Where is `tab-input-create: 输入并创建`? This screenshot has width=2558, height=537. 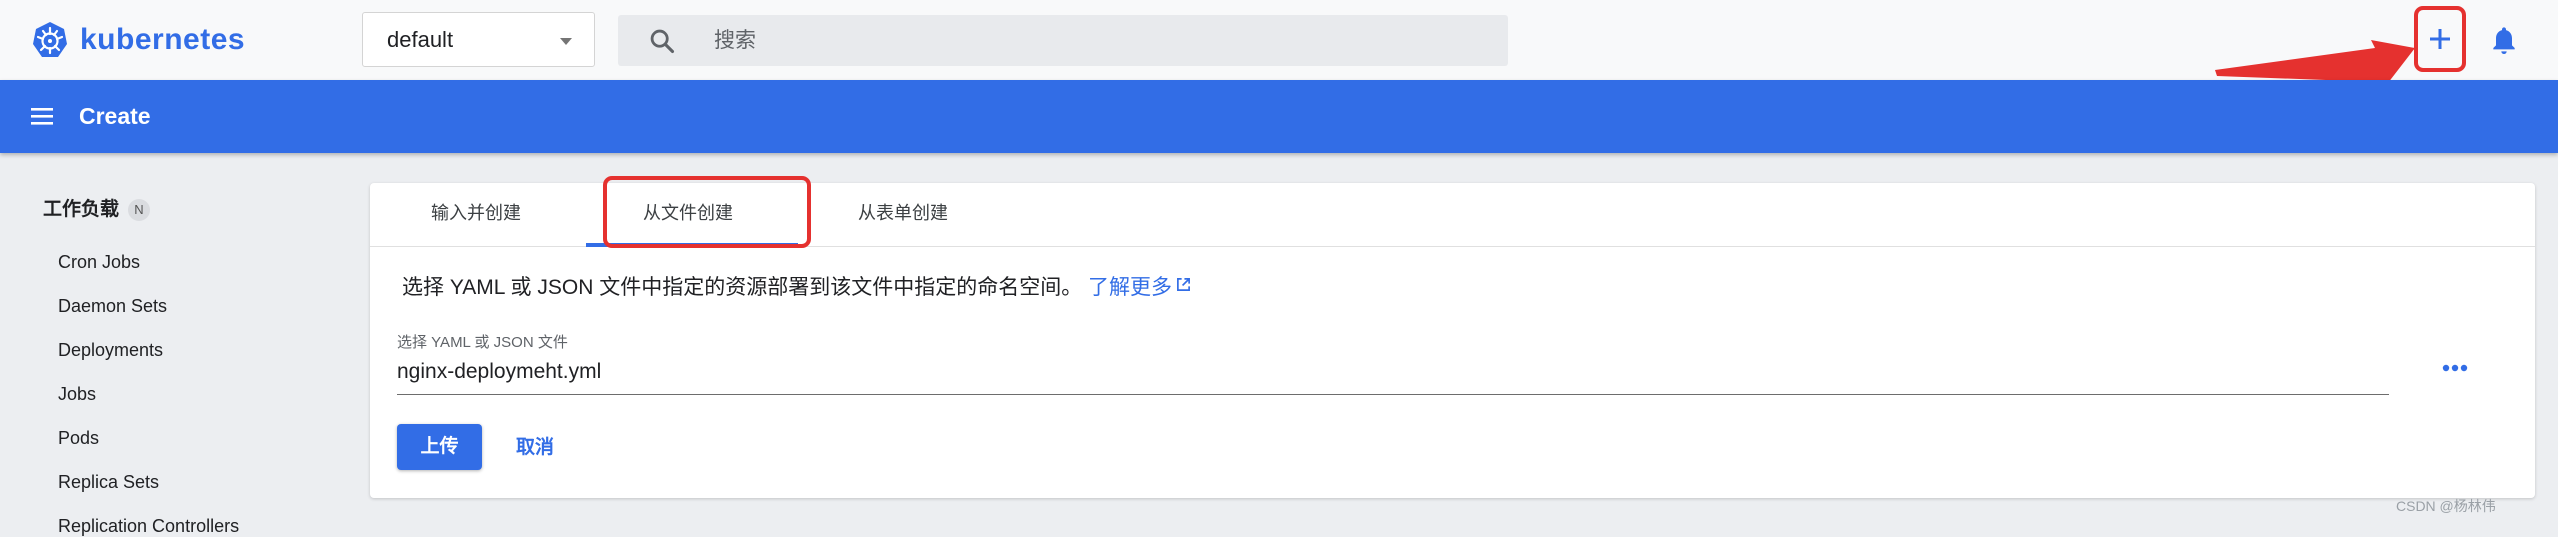
tab-input-create: 输入并创建 is located at coordinates (476, 213).